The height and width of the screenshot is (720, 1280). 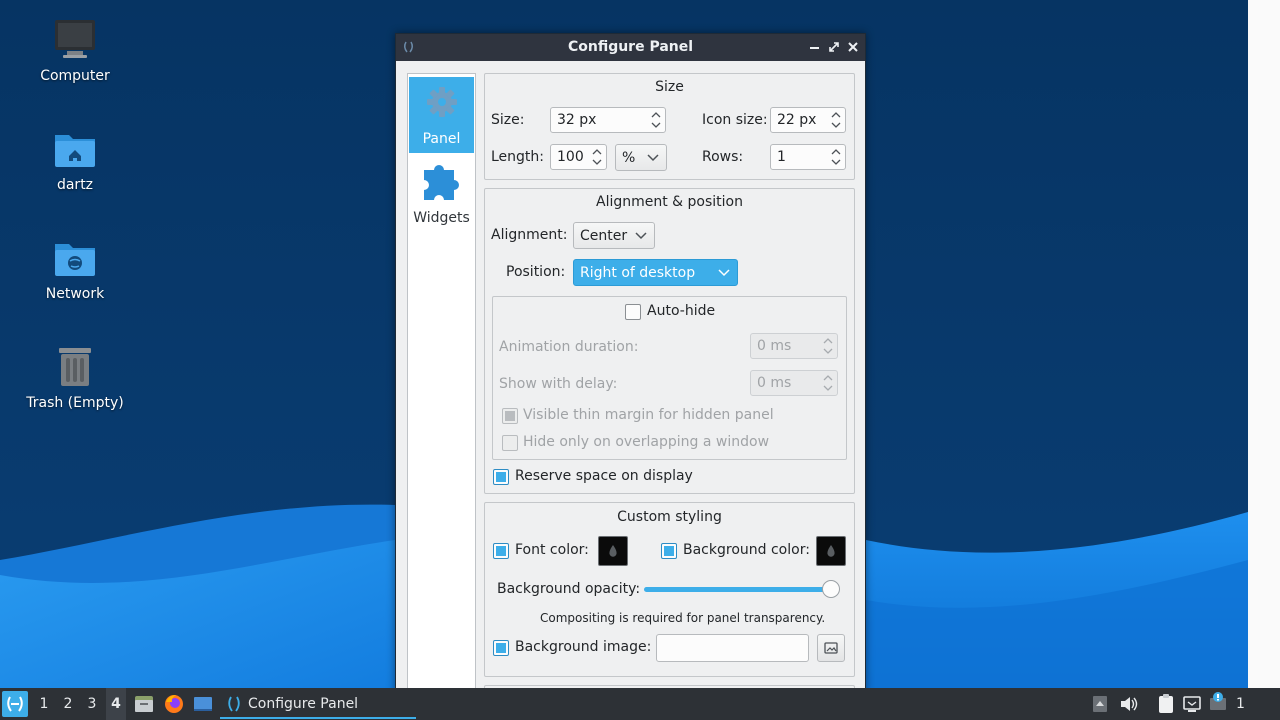 I want to click on reserve-space-checkbox, so click(x=501, y=477).